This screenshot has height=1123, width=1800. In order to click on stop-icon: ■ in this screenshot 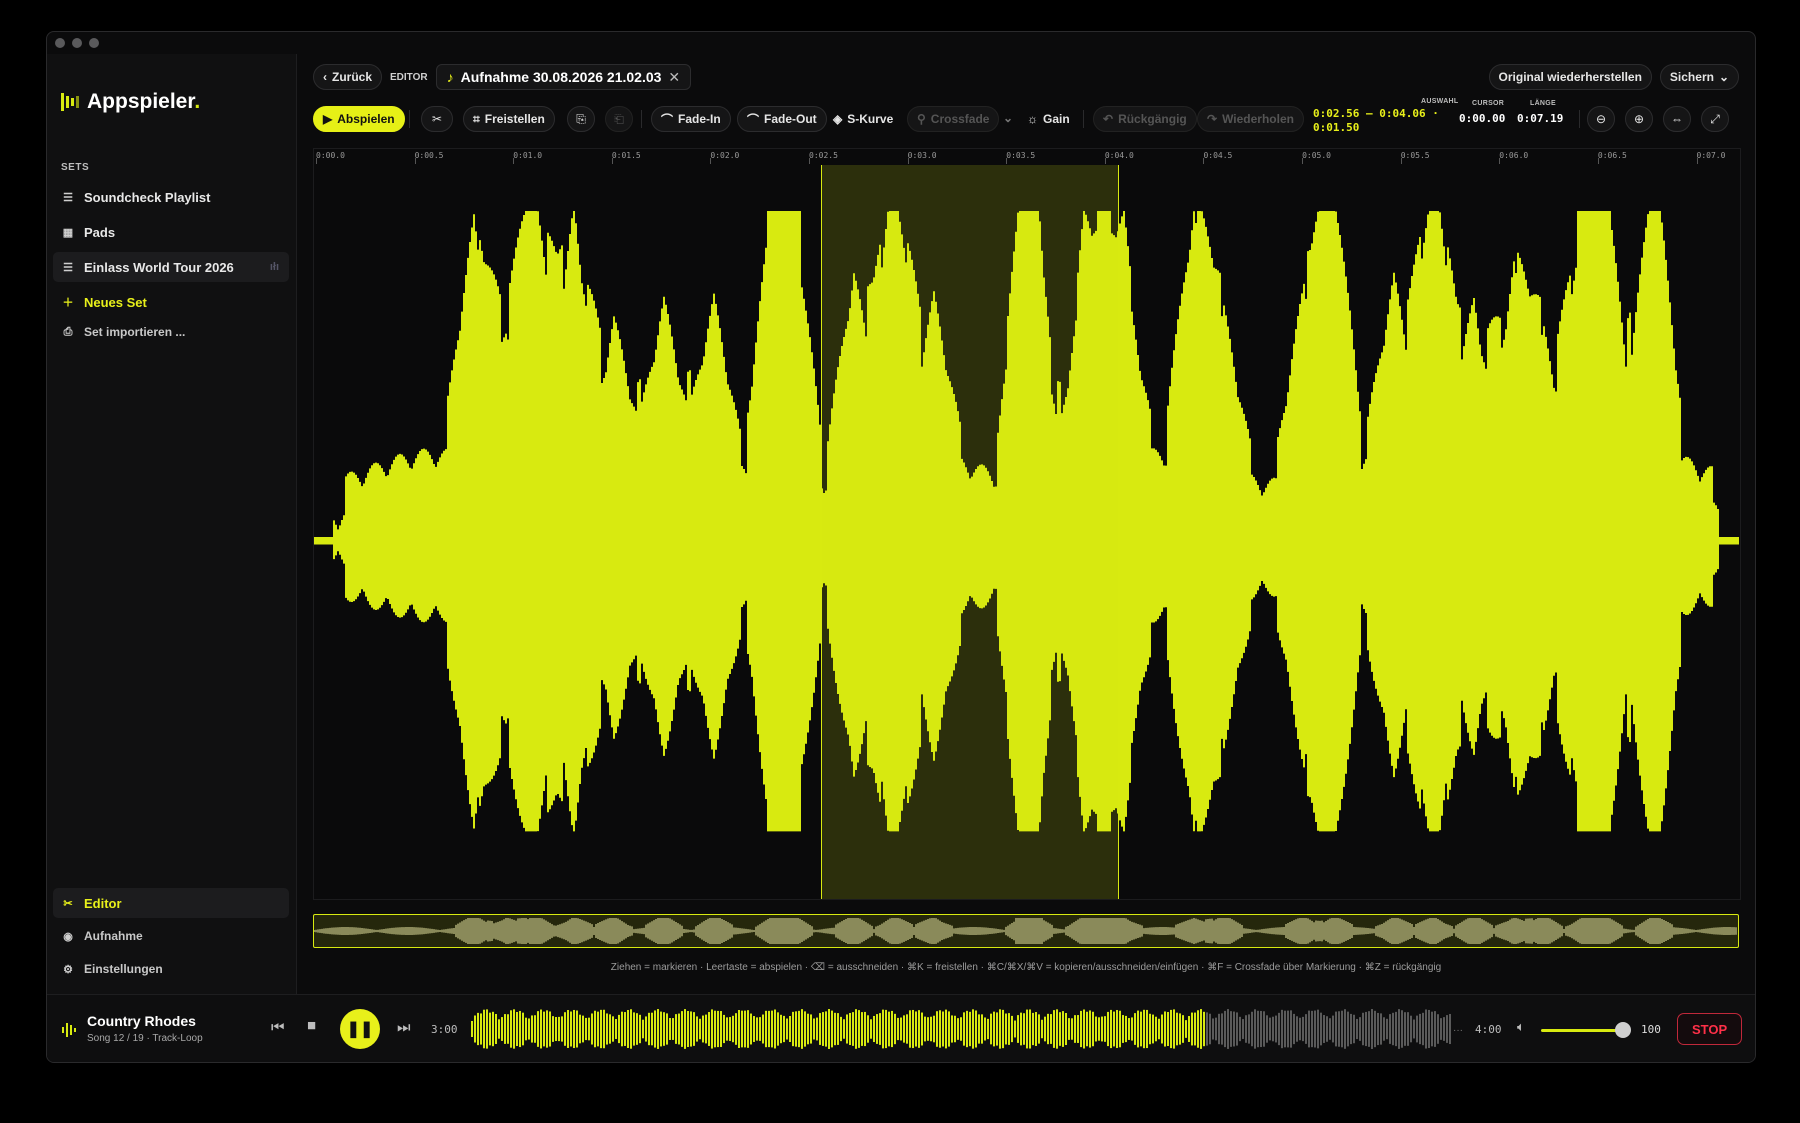, I will do `click(311, 1025)`.